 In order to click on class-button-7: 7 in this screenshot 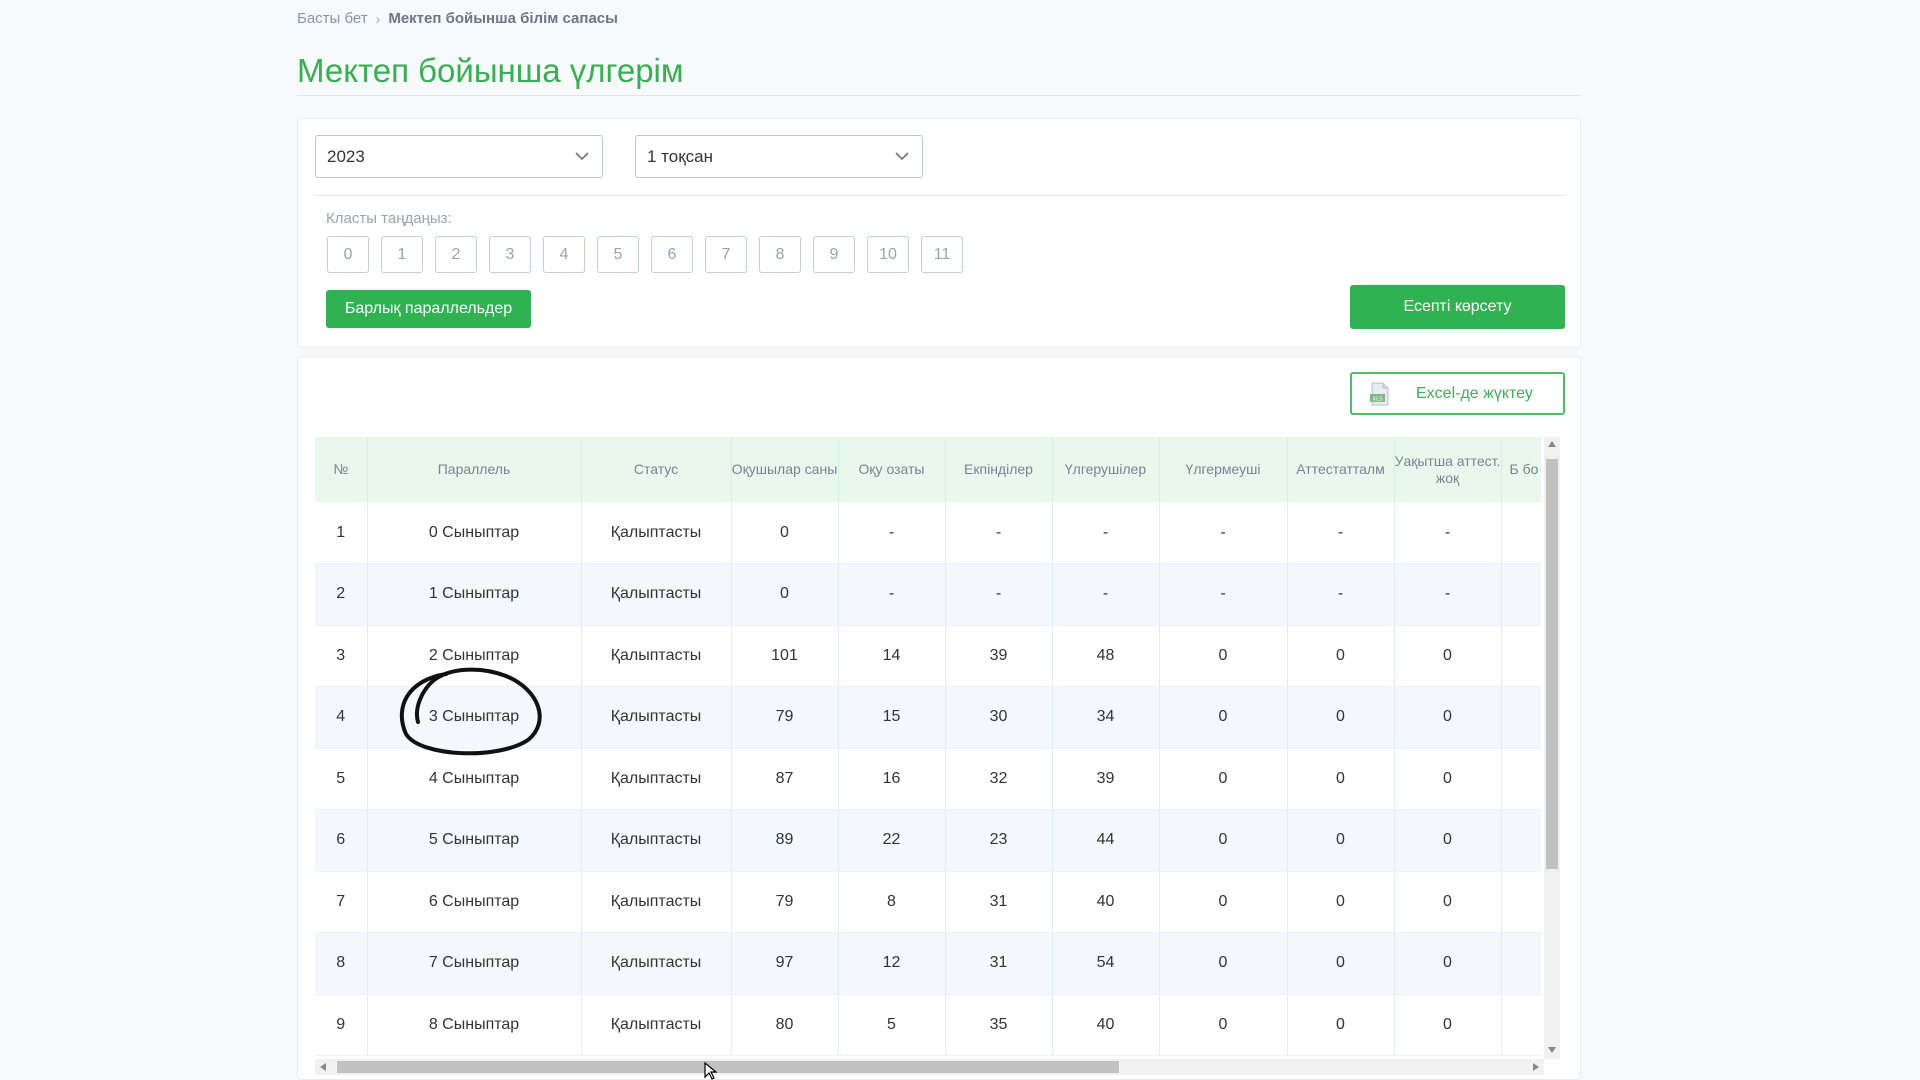, I will do `click(726, 254)`.